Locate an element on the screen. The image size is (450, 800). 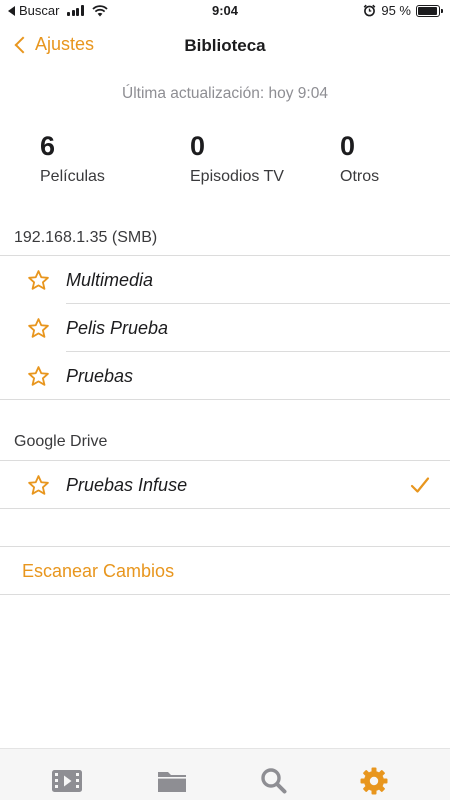
page-title: Biblioteca is located at coordinates (225, 45).